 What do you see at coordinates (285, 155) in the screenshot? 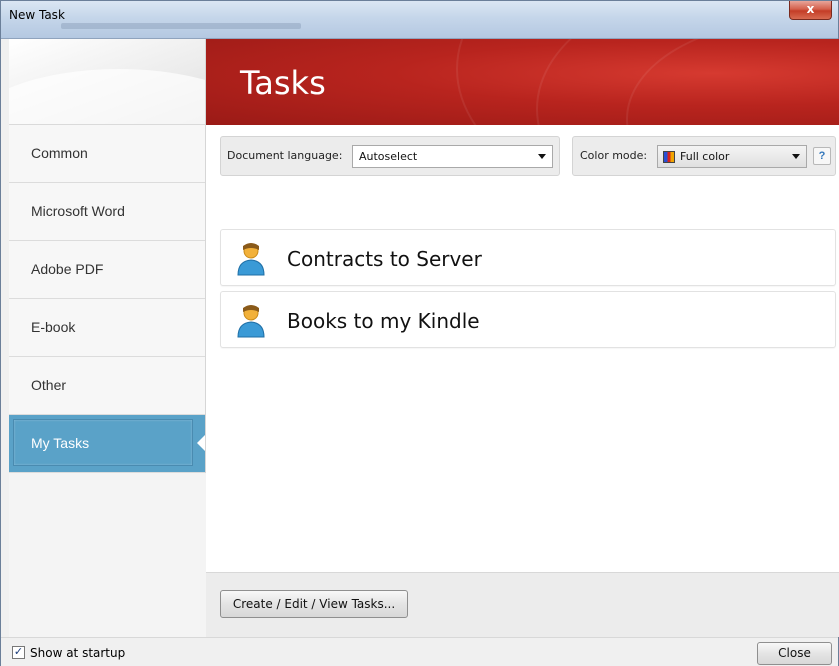
I see `document-language-label: Document language:` at bounding box center [285, 155].